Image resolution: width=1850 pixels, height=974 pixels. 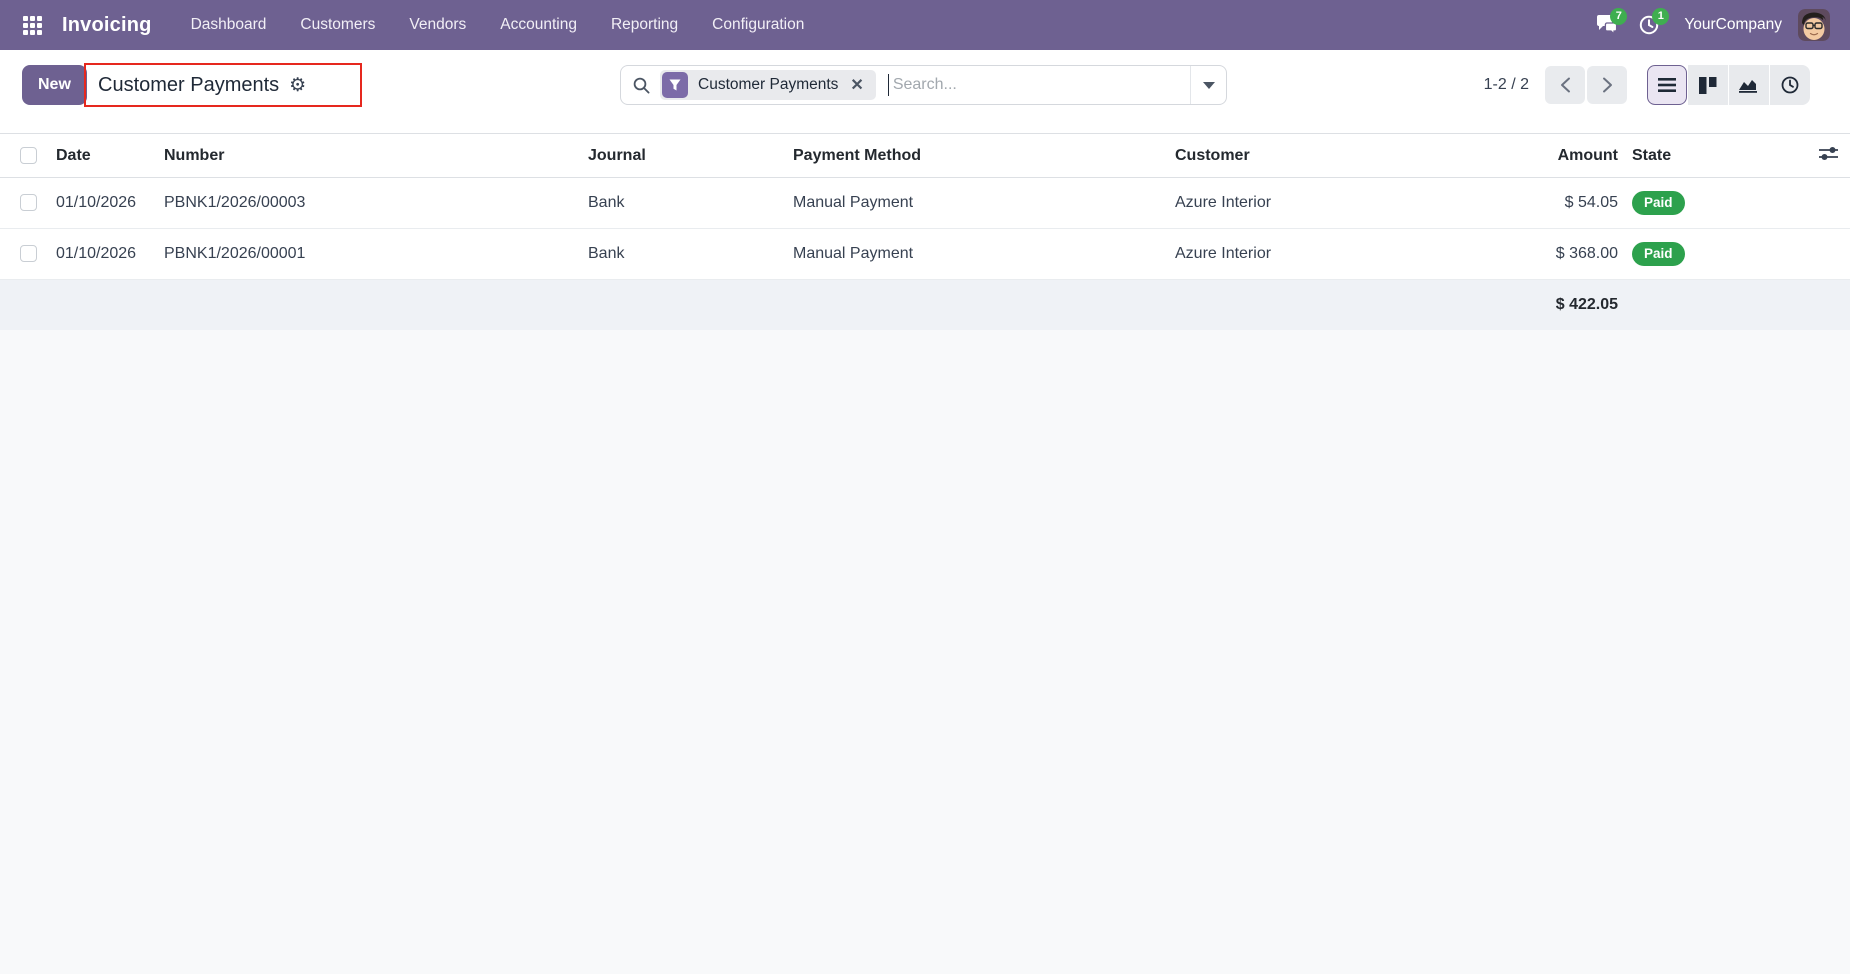 What do you see at coordinates (1506, 84) in the screenshot?
I see `pager-counter: 1-2 / 2` at bounding box center [1506, 84].